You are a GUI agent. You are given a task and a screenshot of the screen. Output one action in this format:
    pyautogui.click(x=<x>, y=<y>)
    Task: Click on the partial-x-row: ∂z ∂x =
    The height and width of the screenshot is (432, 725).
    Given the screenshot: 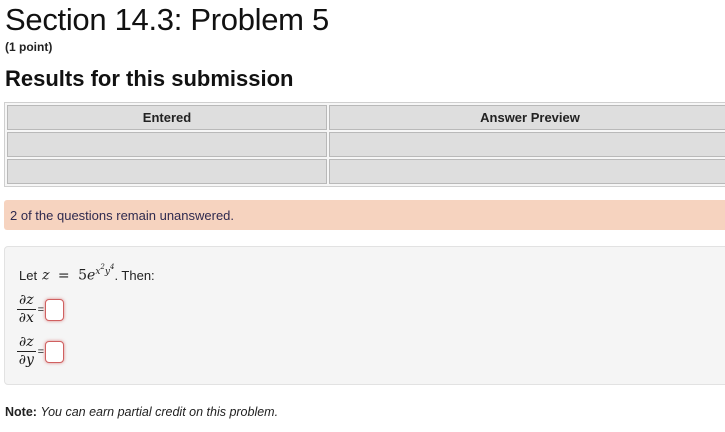 What is the action you would take?
    pyautogui.click(x=41, y=309)
    